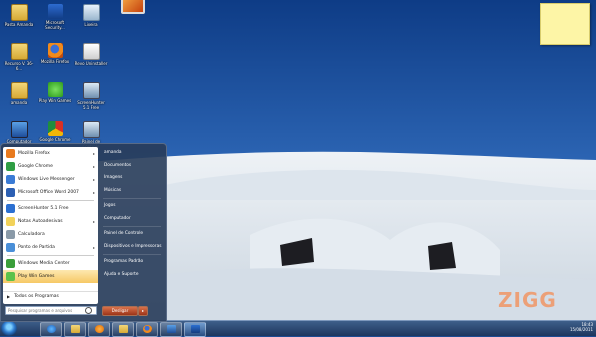 Image resolution: width=596 pixels, height=337 pixels. Describe the element at coordinates (132, 234) in the screenshot. I see `start-menu-place-item: Painel de Controle` at that location.